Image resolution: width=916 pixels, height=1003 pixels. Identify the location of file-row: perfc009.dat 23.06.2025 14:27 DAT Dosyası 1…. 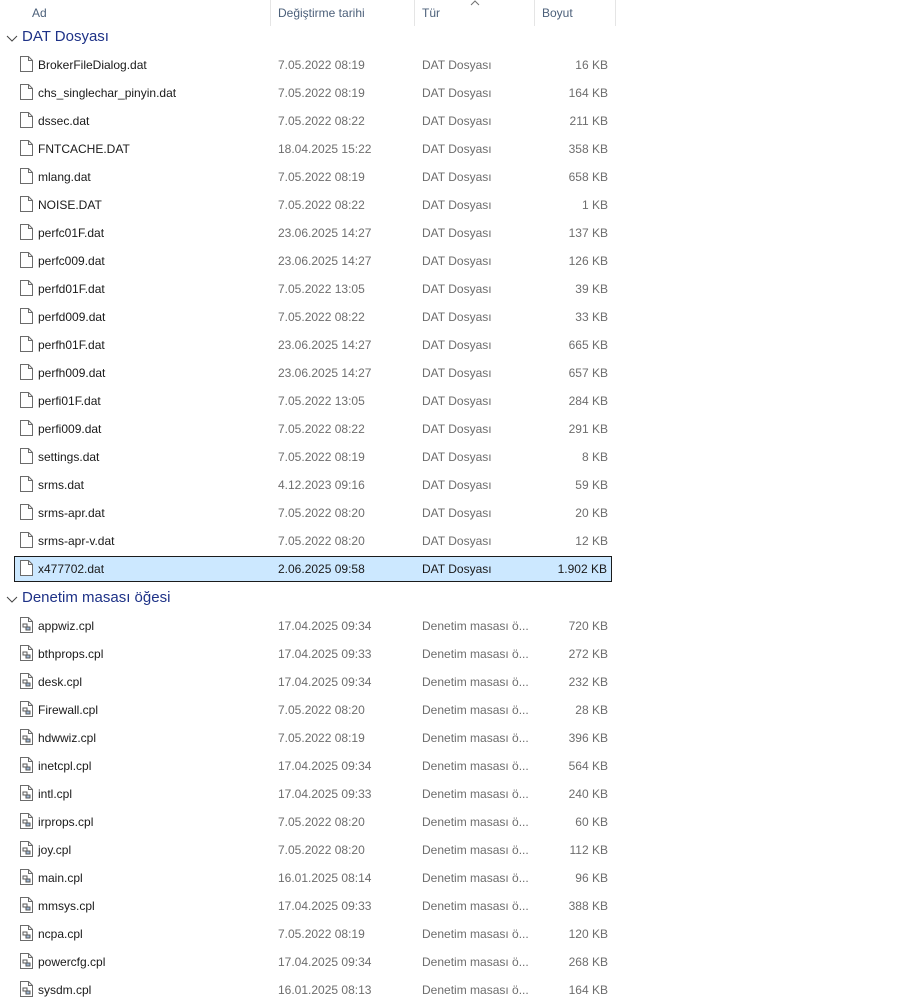
(313, 261).